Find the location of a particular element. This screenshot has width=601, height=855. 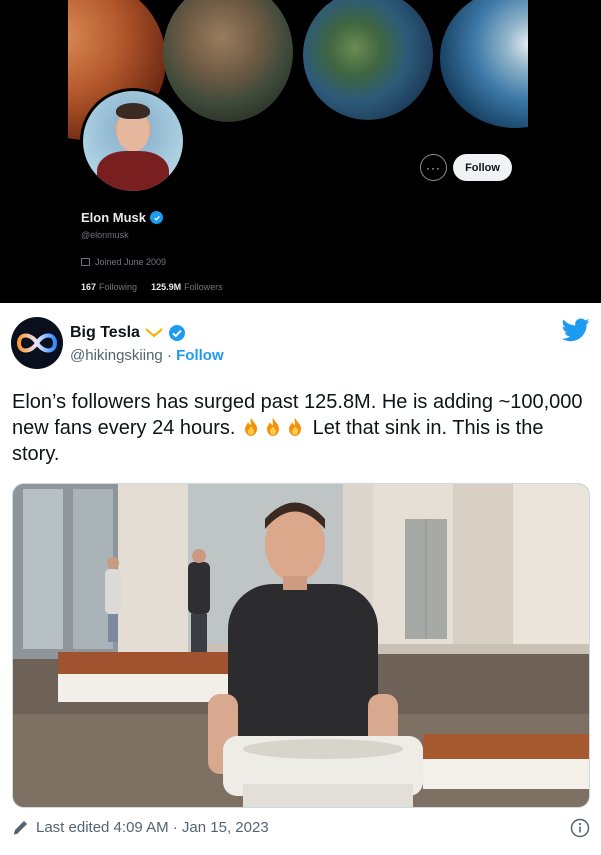

profile-more-button: ··· is located at coordinates (433, 167).